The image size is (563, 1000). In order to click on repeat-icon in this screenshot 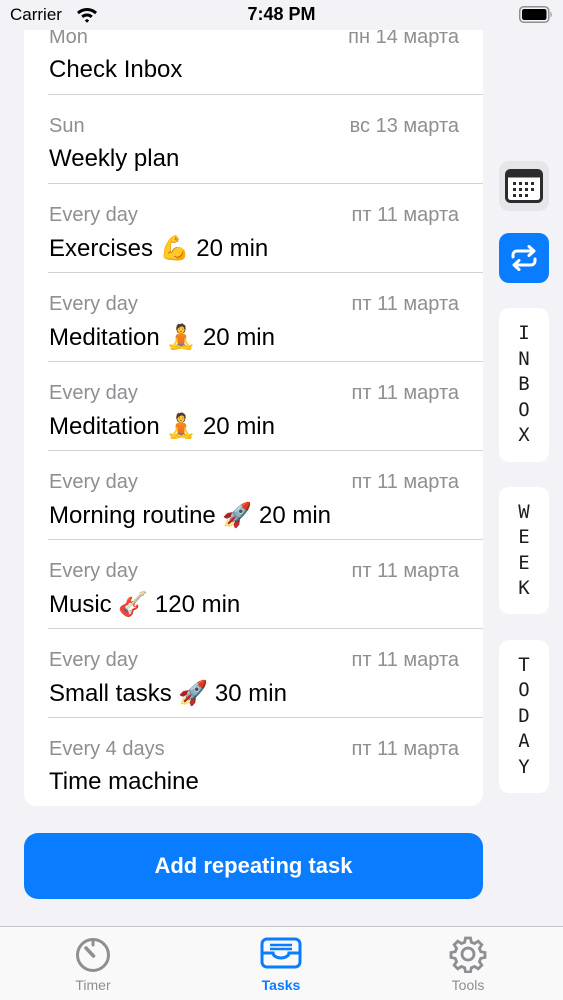, I will do `click(524, 258)`.